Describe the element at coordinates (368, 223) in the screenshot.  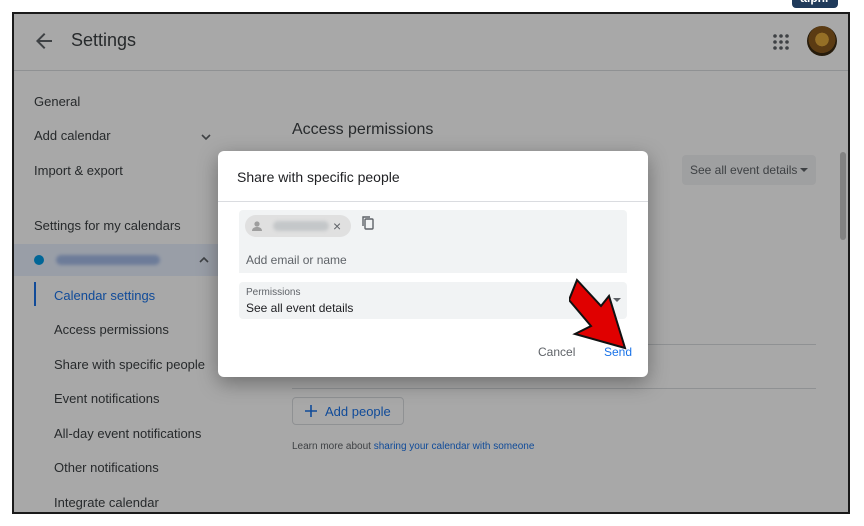
I see `copy-icon` at that location.